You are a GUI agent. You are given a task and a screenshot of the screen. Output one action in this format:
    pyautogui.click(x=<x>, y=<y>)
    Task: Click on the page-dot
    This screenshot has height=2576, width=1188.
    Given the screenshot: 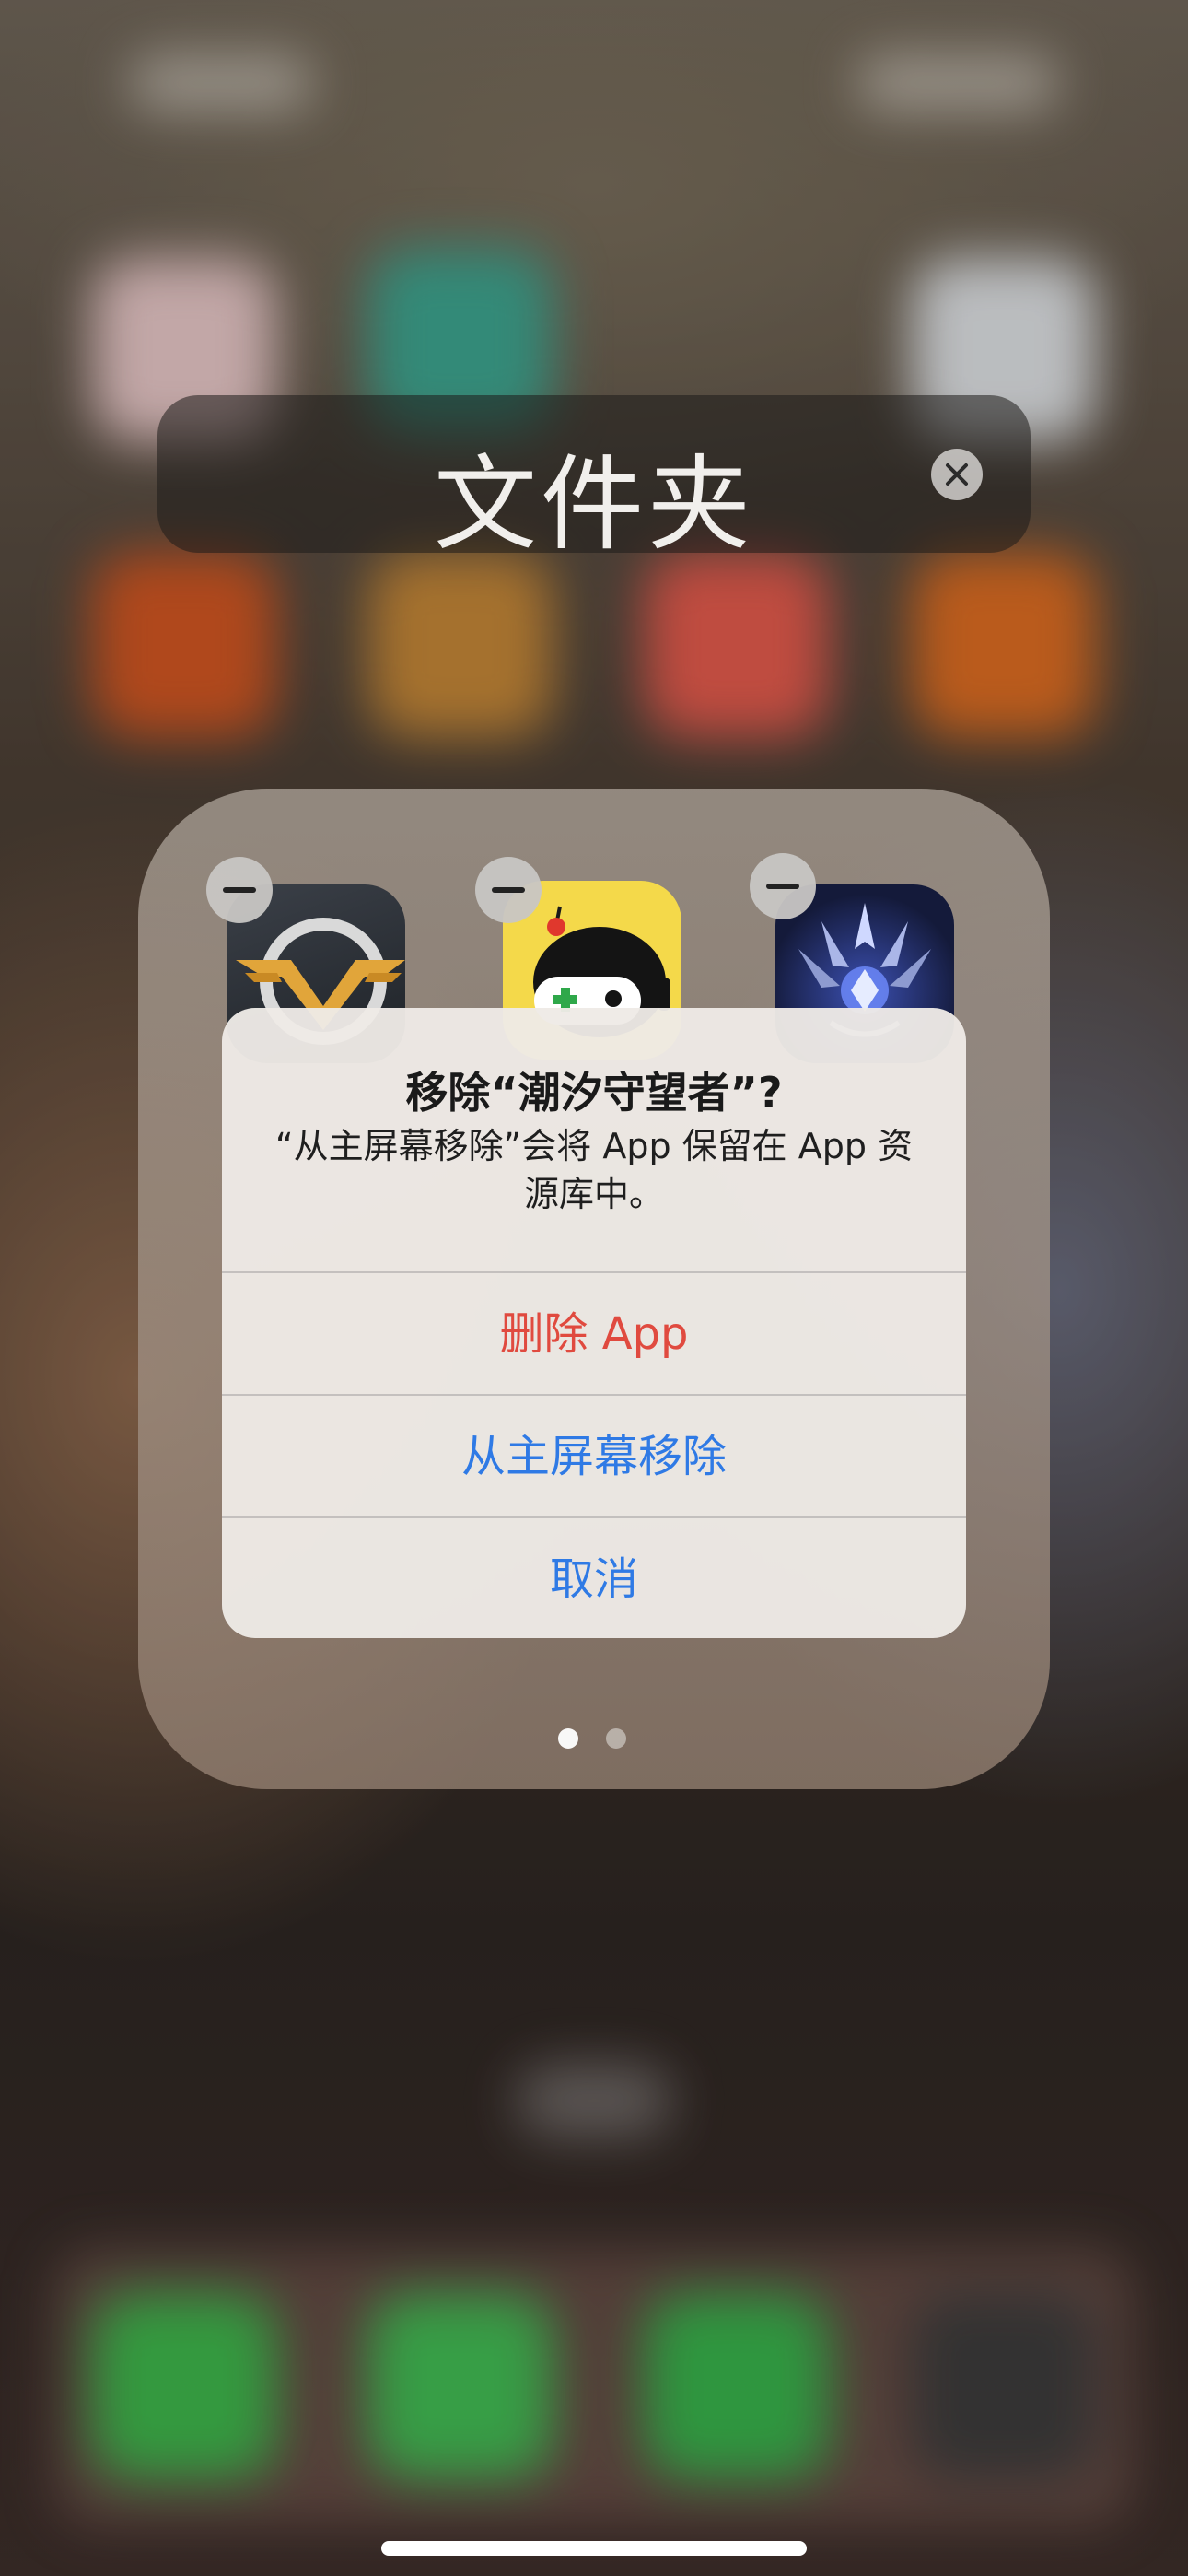 What is the action you would take?
    pyautogui.click(x=616, y=1738)
    